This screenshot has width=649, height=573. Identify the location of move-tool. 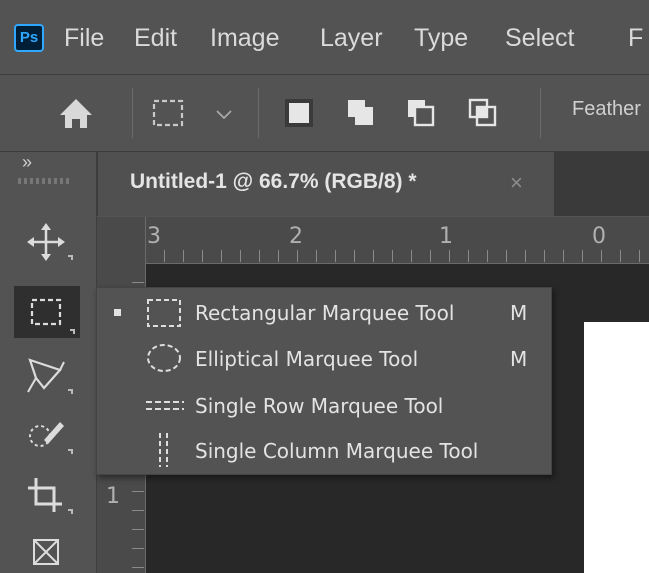
(47, 242).